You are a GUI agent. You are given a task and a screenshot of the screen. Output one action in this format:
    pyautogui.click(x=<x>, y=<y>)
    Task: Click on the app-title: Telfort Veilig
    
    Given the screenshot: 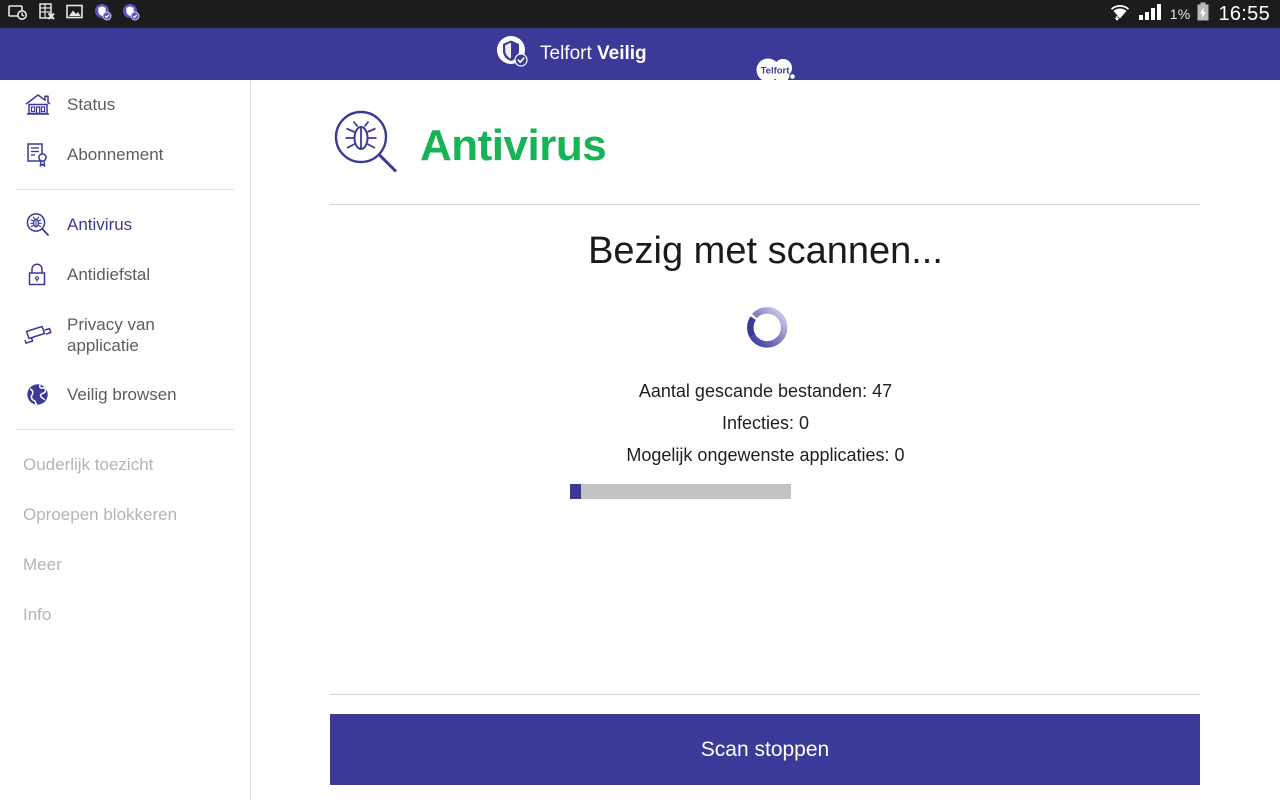 What is the action you would take?
    pyautogui.click(x=593, y=54)
    